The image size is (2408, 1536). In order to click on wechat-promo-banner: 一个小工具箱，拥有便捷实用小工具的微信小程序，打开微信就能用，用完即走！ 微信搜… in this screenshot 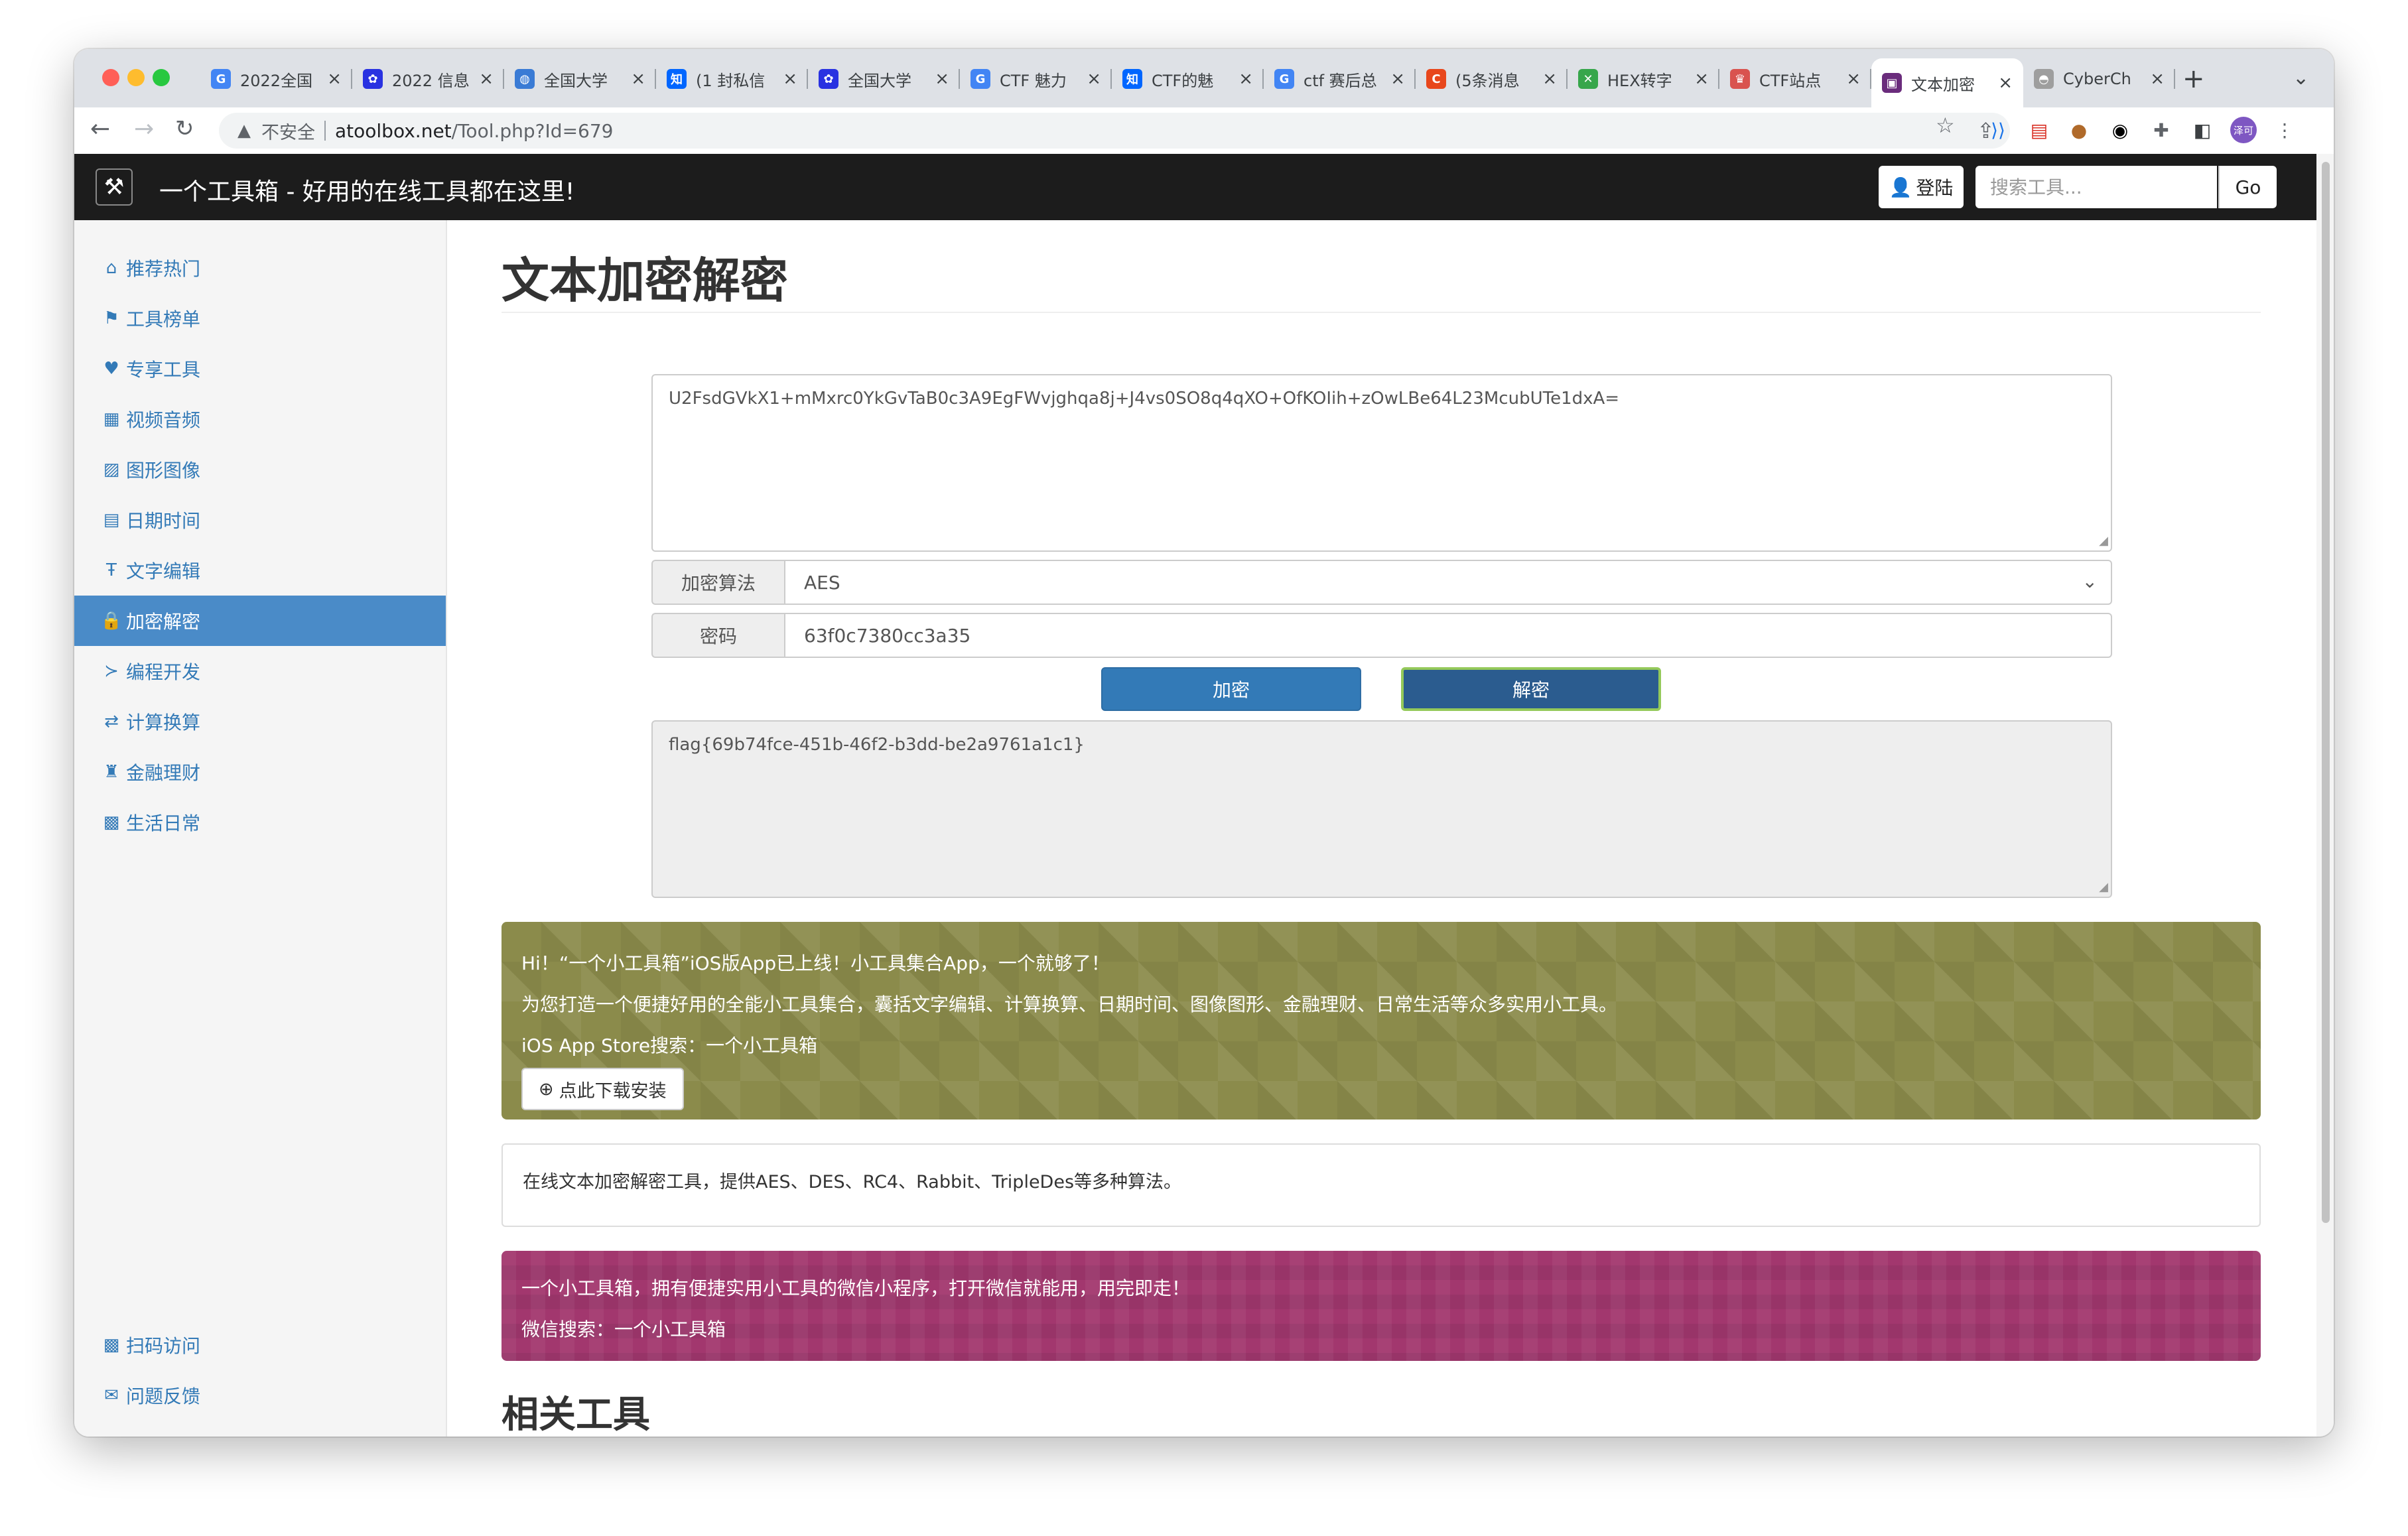, I will do `click(1381, 1306)`.